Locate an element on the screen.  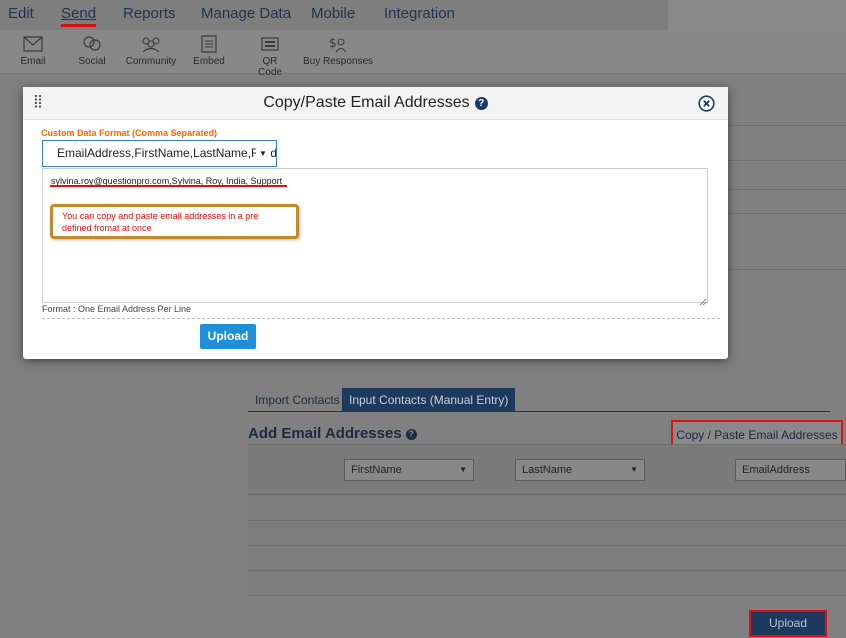
custom-data-format-value: EmailAddress,FirstName,LastName,Field is located at coordinates (167, 153).